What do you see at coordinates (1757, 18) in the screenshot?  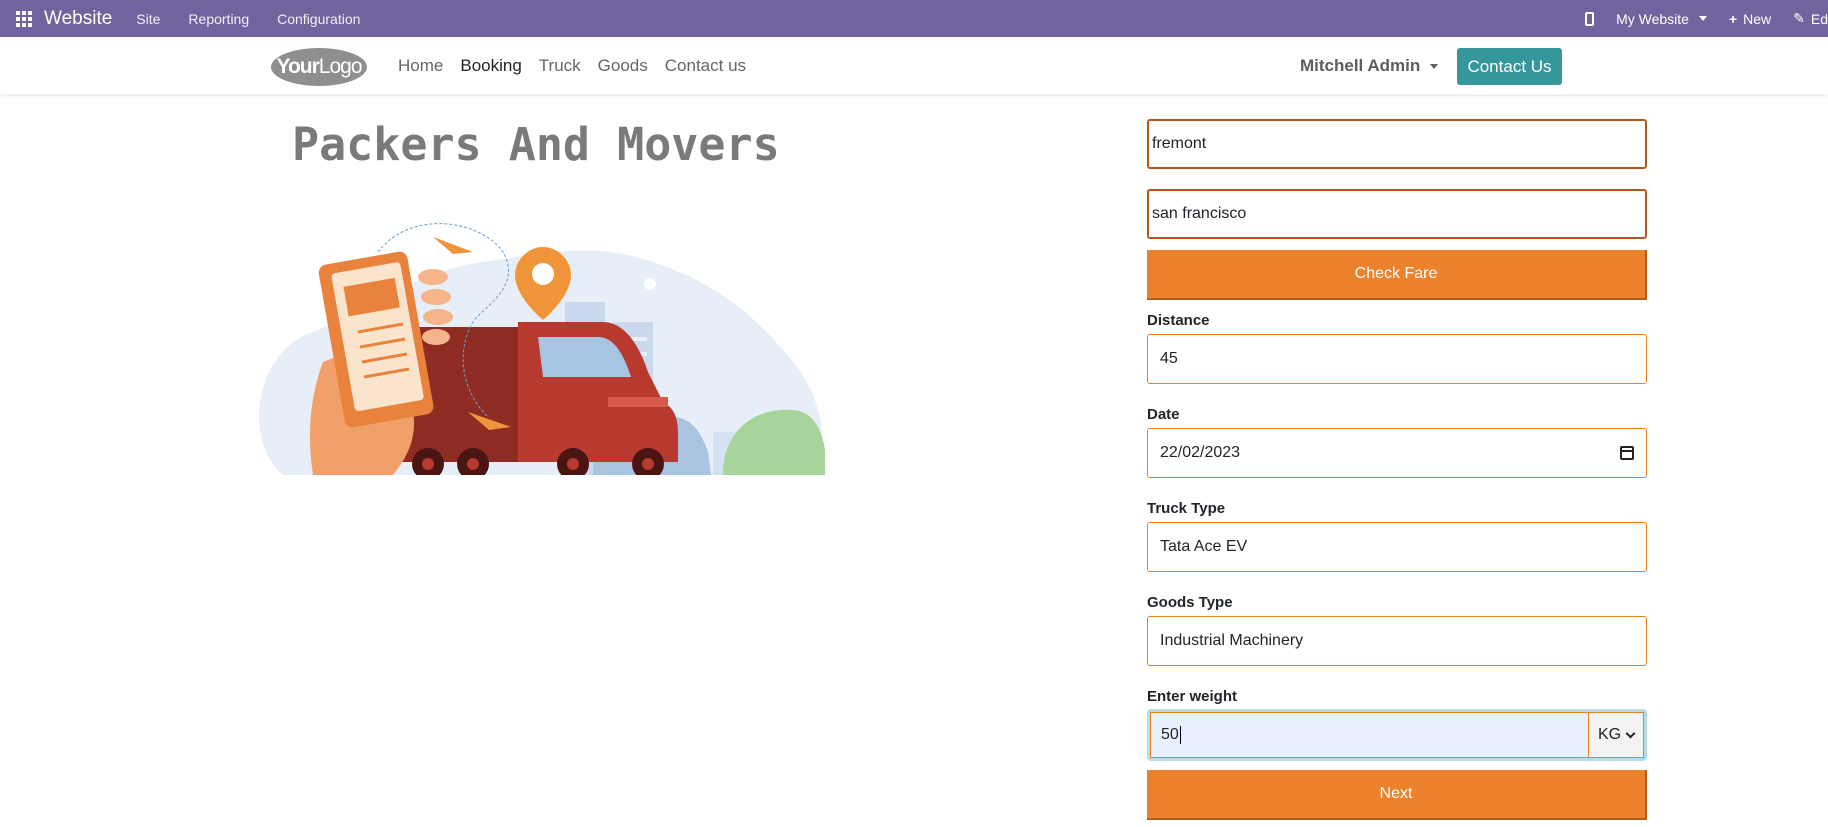 I see `new-label: New` at bounding box center [1757, 18].